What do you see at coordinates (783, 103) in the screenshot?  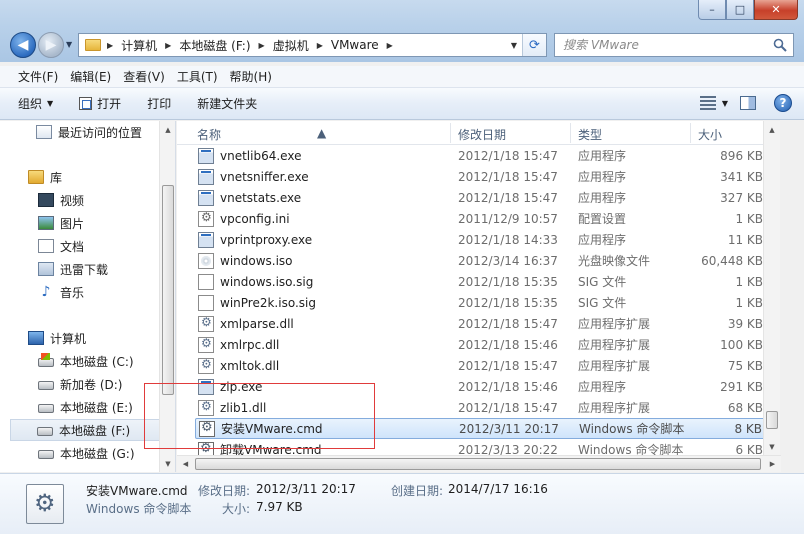 I see `help-icon: ?` at bounding box center [783, 103].